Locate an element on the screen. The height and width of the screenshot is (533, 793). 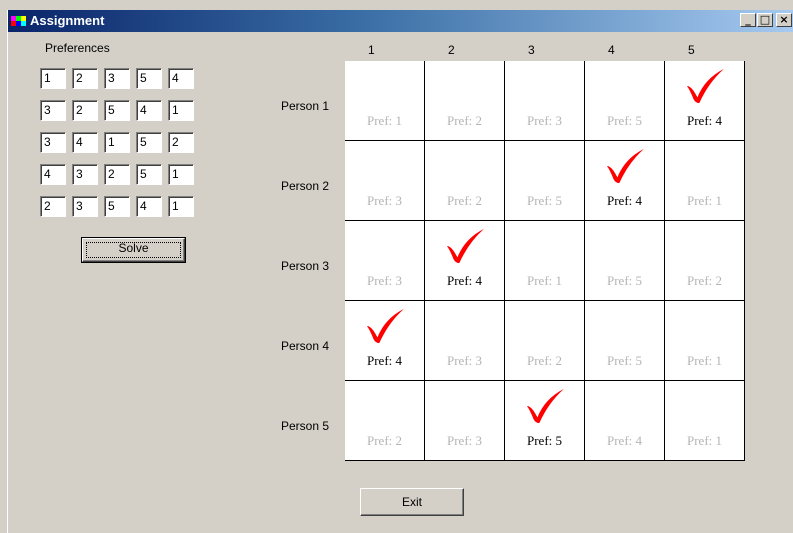
person-label: Person 1 is located at coordinates (305, 106).